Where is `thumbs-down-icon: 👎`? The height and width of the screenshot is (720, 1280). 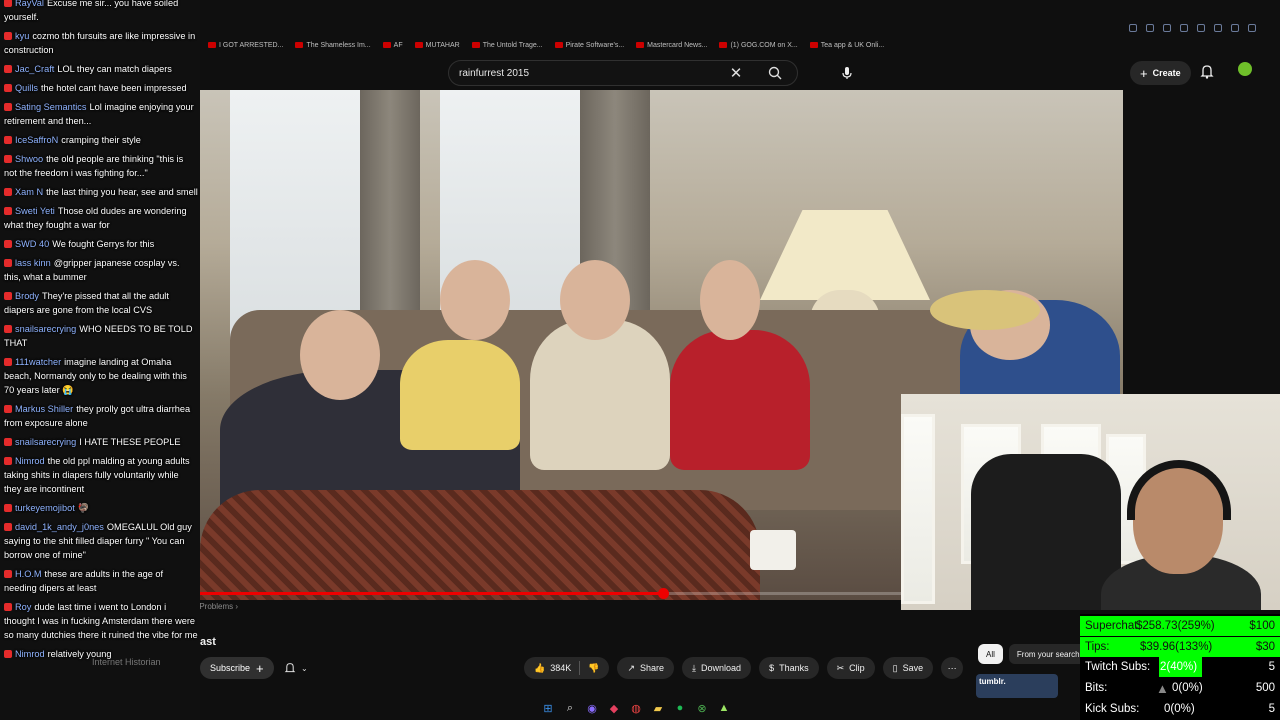 thumbs-down-icon: 👎 is located at coordinates (593, 668).